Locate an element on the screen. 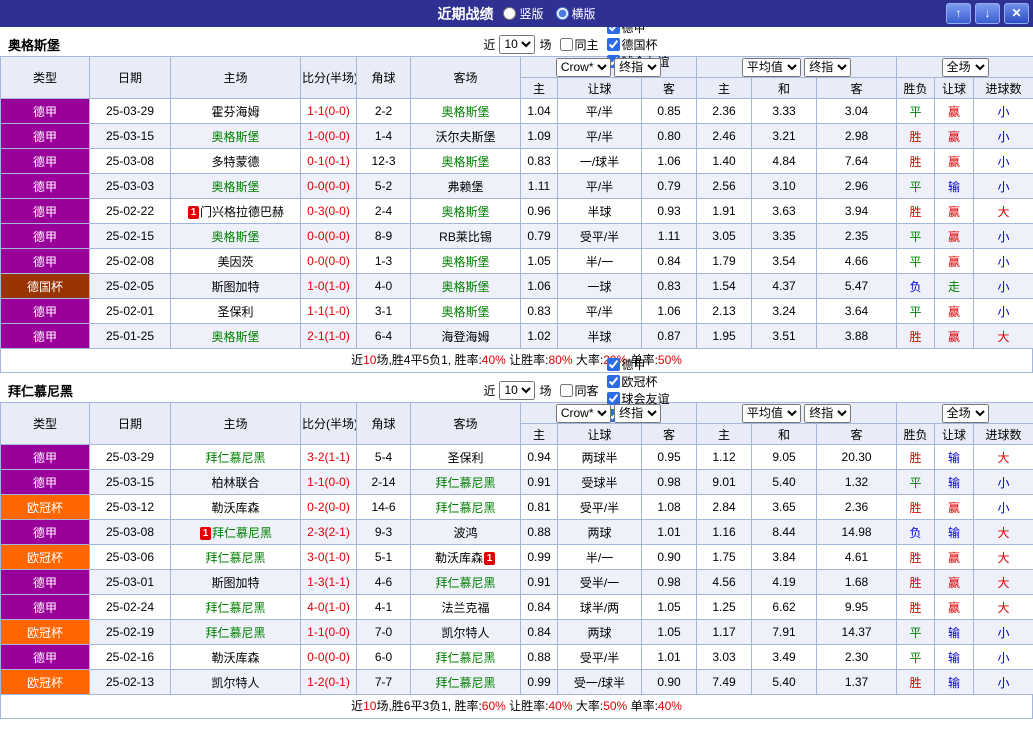 This screenshot has width=1033, height=729. home-team-cell: 凯尔特人 is located at coordinates (235, 682).